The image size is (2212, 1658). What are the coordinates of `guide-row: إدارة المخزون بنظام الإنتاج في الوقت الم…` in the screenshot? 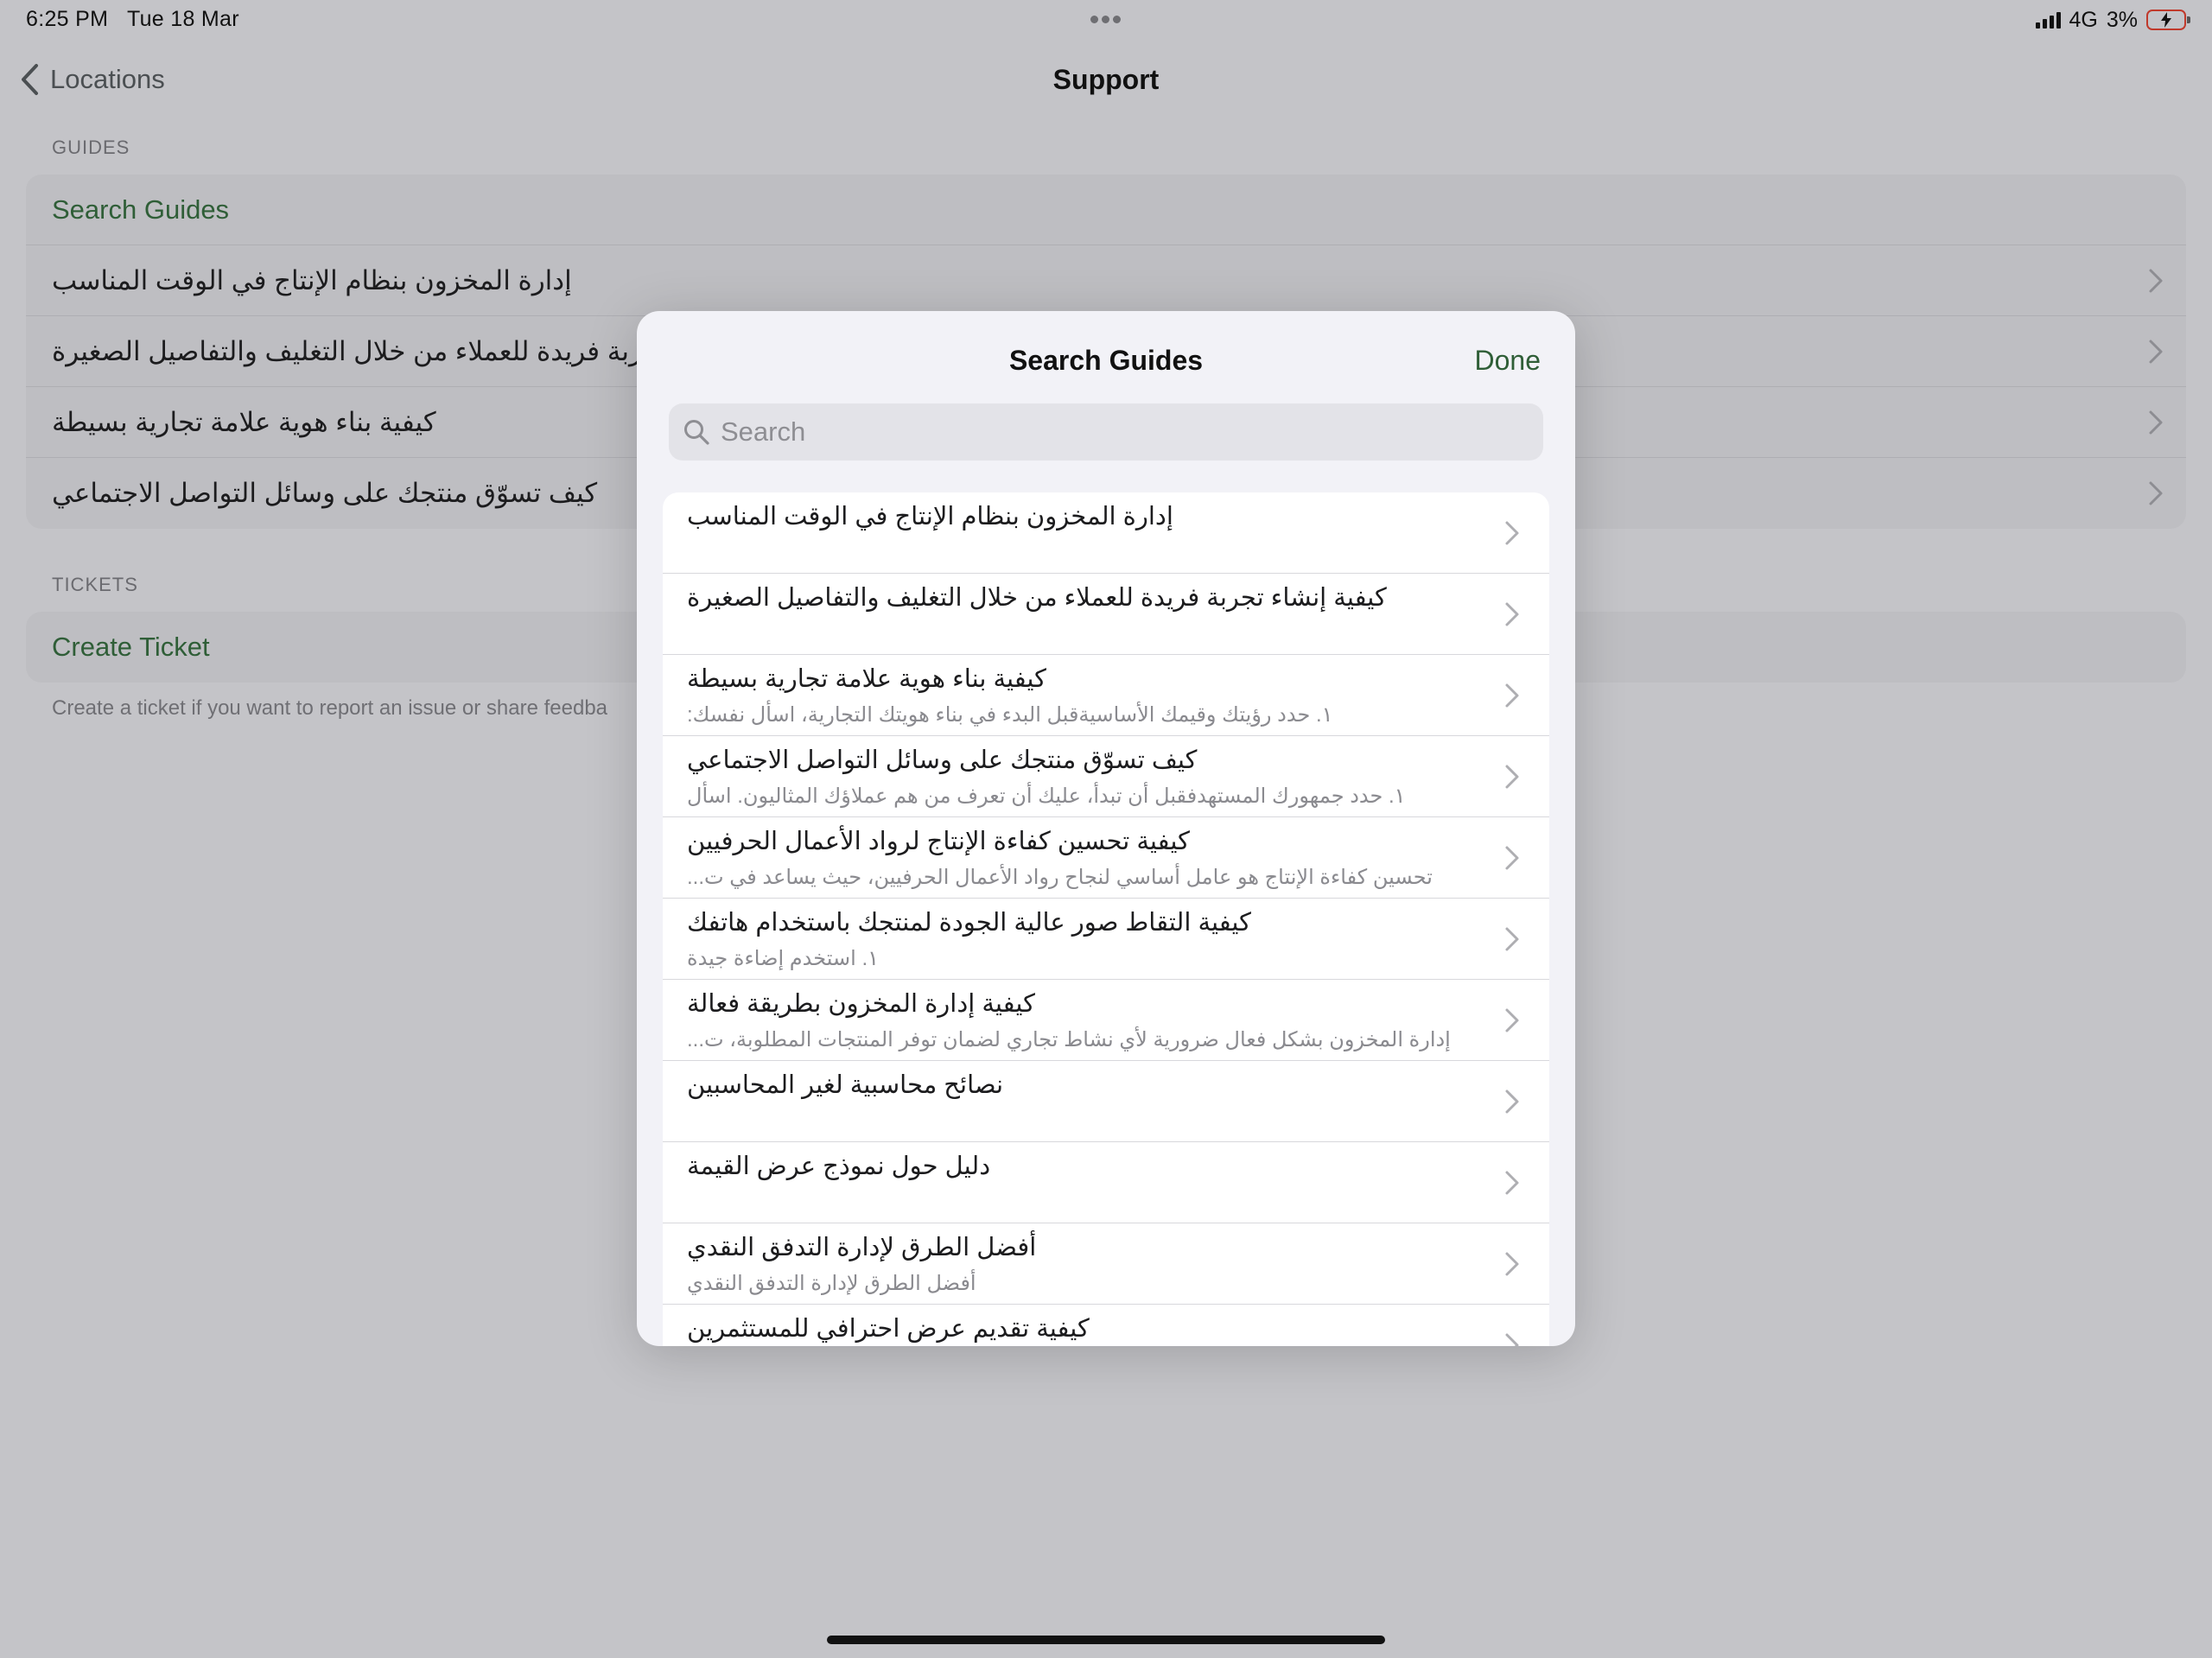 It's located at (1106, 280).